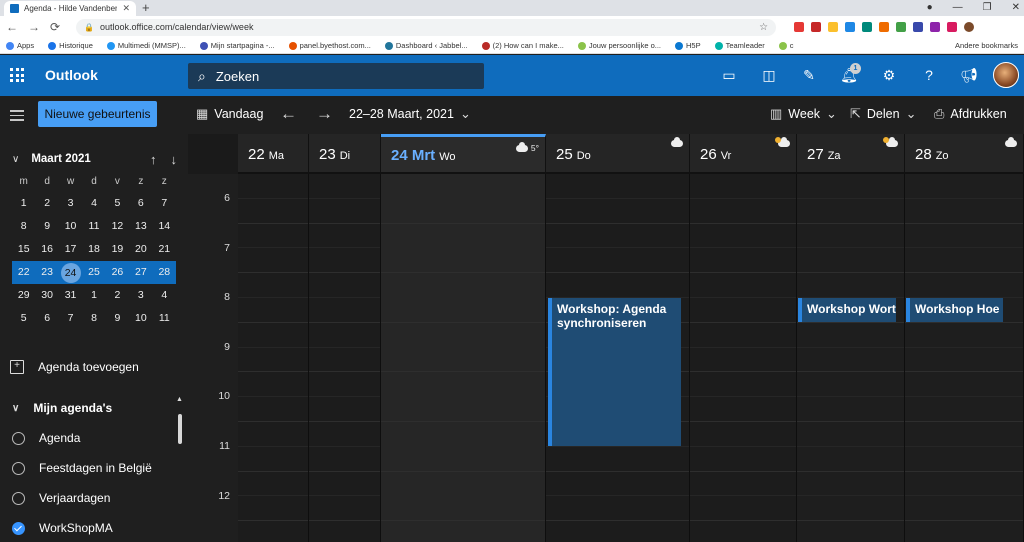 This screenshot has width=1024, height=542. Describe the element at coordinates (288, 114) in the screenshot. I see `previous-week-arrow-icon: ←` at that location.